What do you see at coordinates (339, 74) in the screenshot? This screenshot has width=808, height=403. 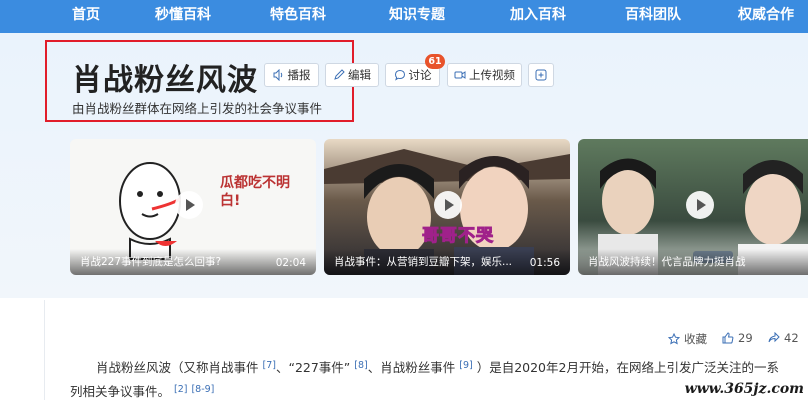 I see `pencil-icon` at bounding box center [339, 74].